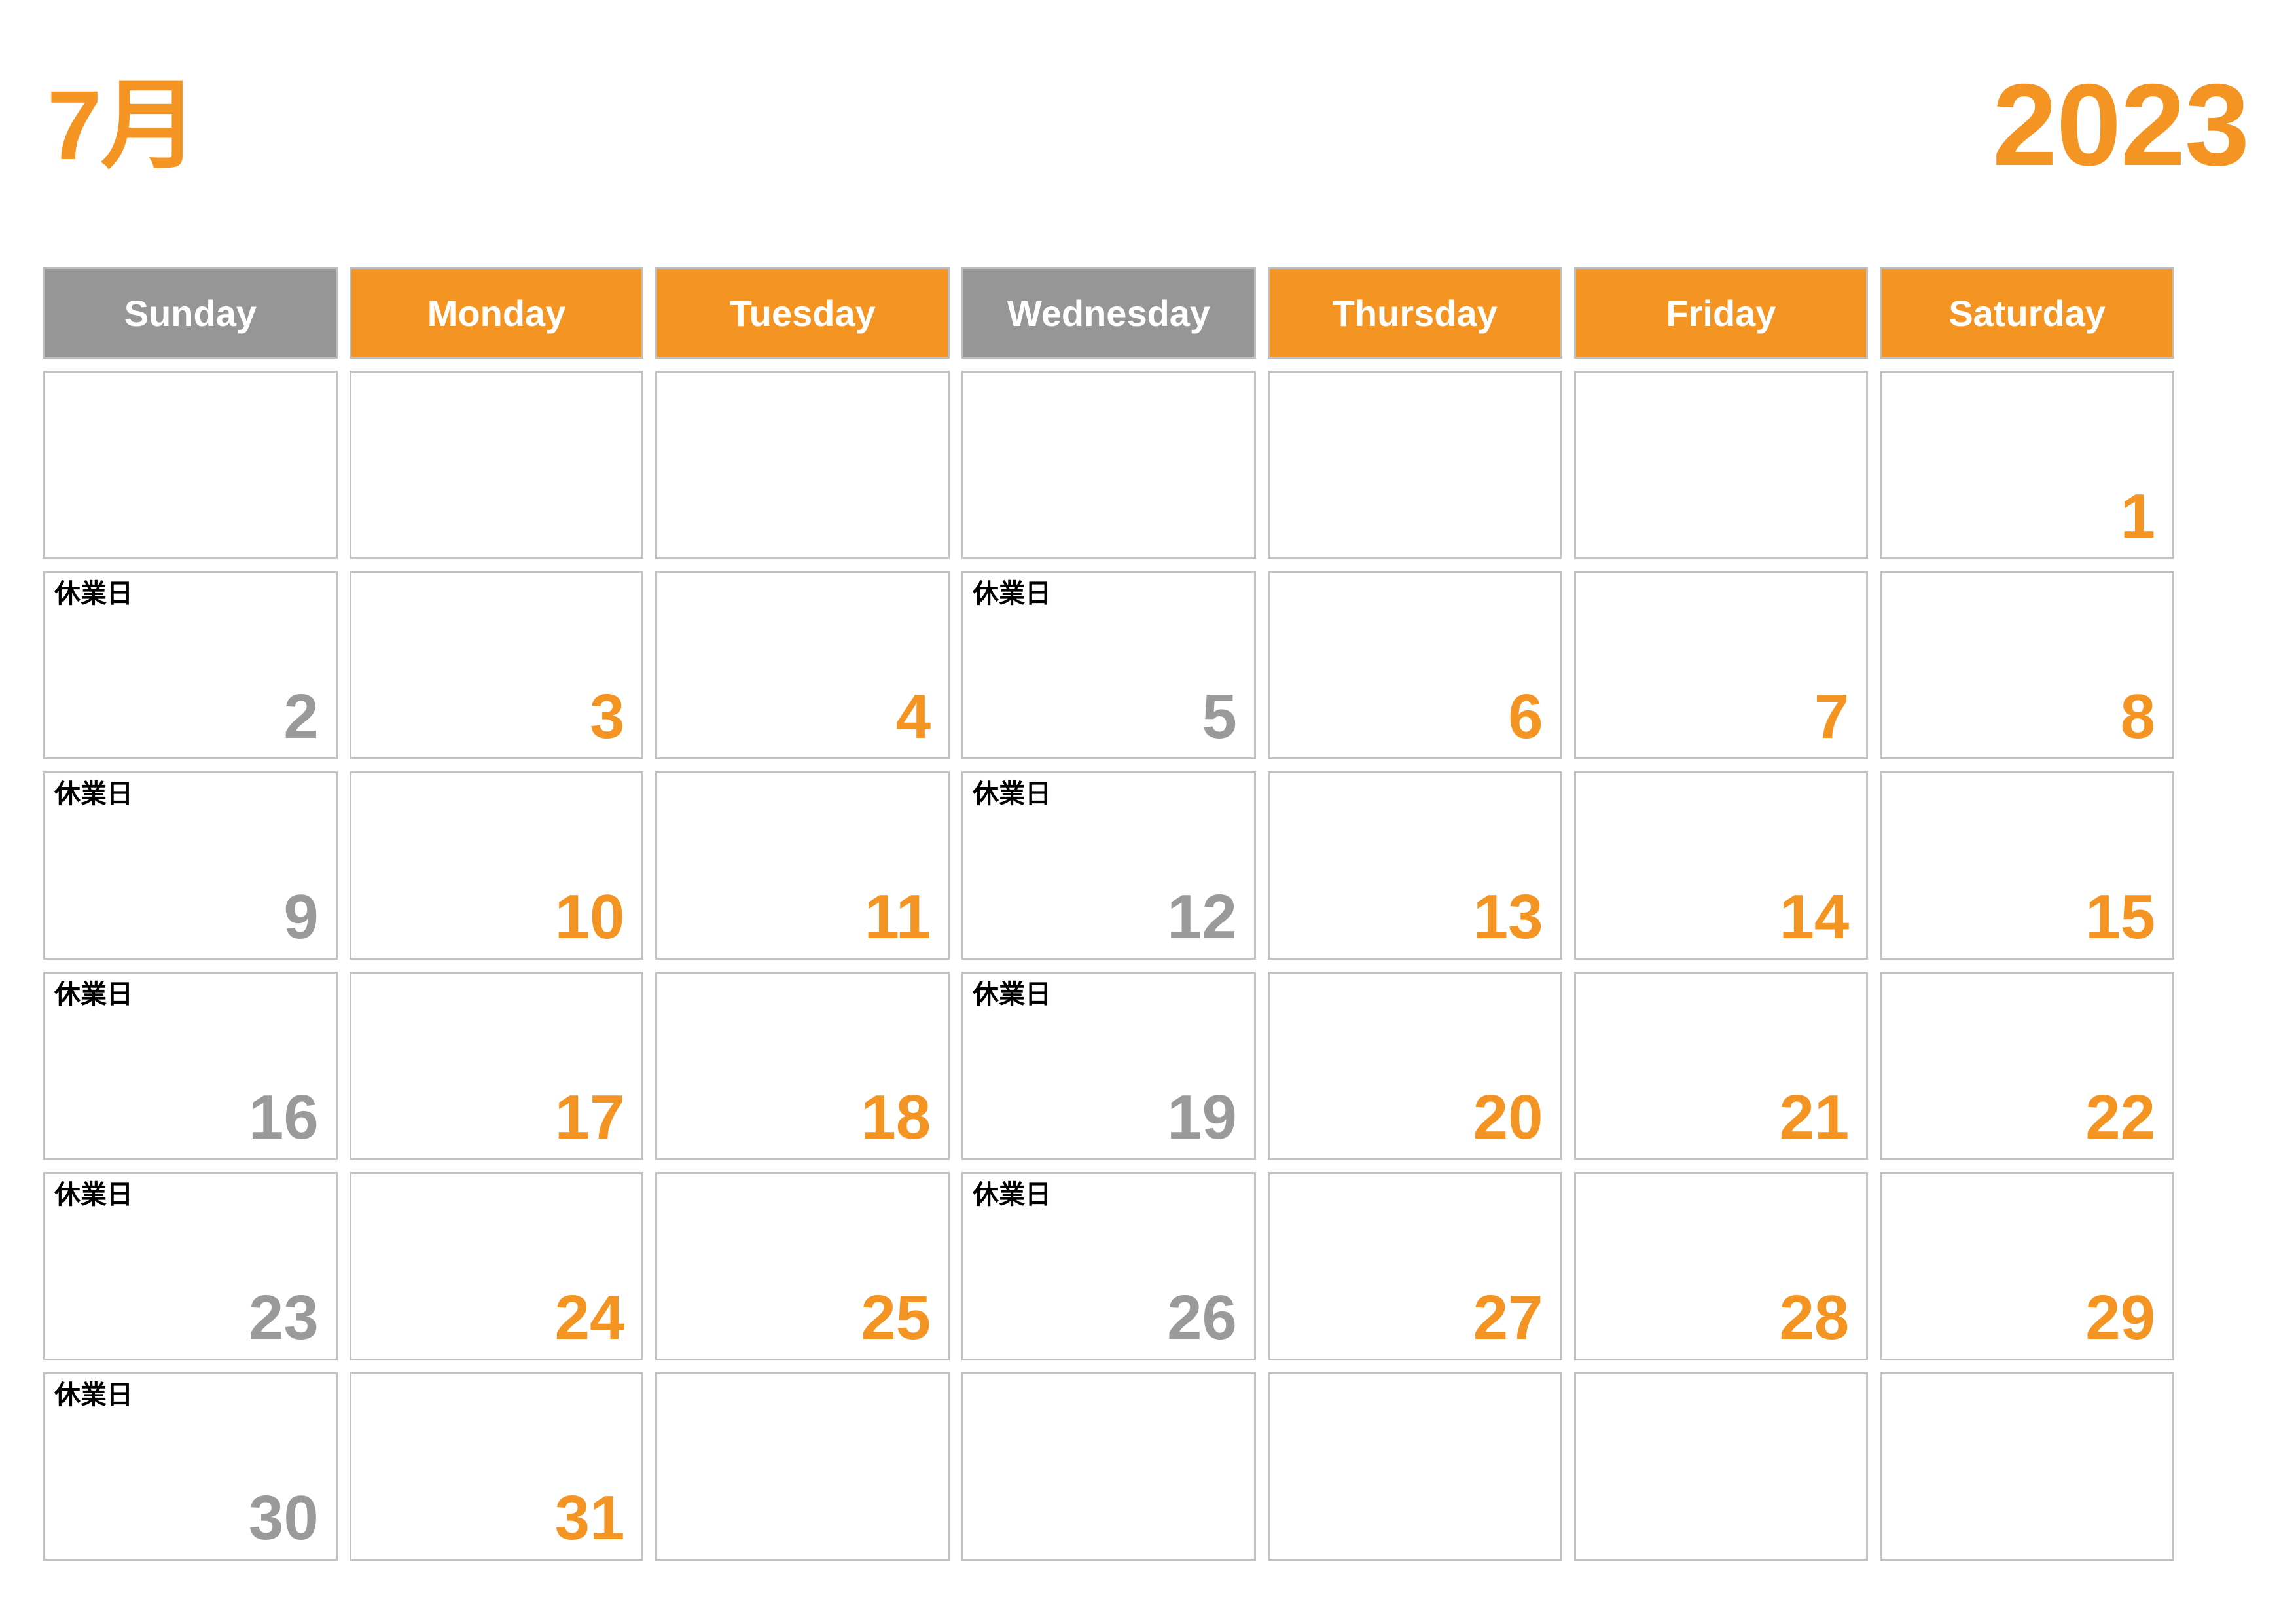 The image size is (2296, 1623). I want to click on day-cell: 18, so click(802, 1066).